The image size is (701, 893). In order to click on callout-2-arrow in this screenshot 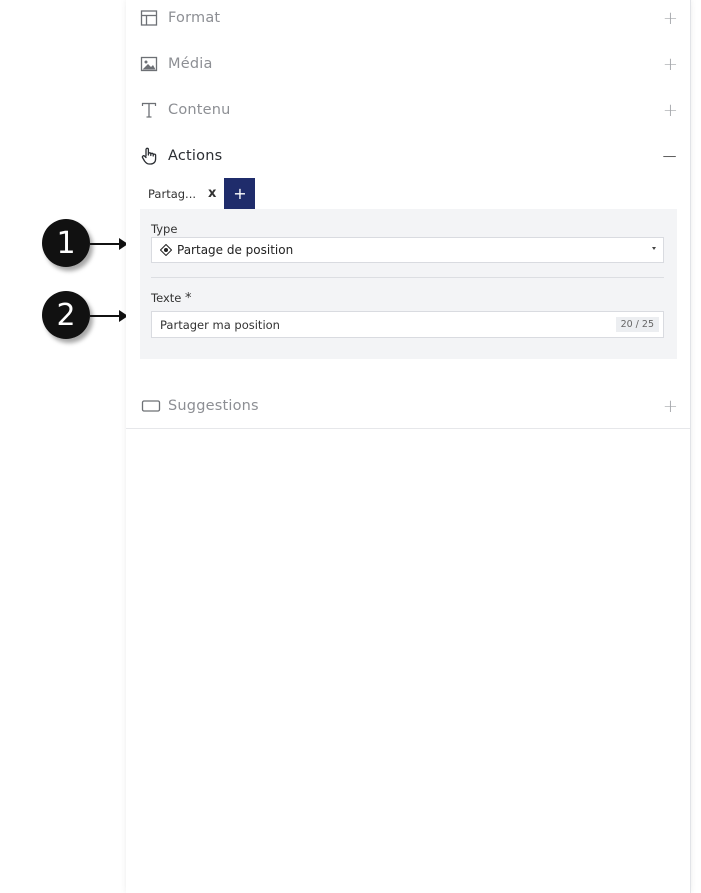, I will do `click(109, 316)`.